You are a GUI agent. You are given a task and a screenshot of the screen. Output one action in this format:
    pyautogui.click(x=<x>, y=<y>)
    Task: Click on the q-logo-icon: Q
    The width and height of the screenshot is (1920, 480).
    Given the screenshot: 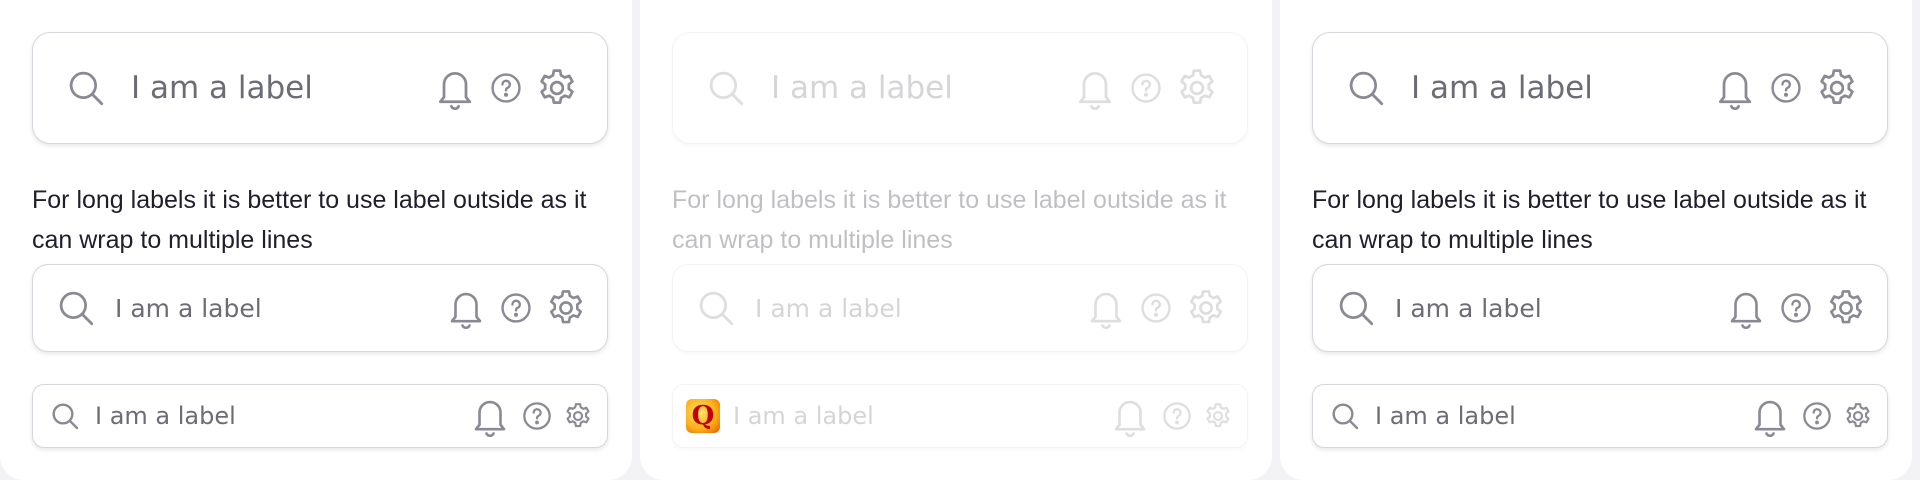 What is the action you would take?
    pyautogui.click(x=703, y=416)
    